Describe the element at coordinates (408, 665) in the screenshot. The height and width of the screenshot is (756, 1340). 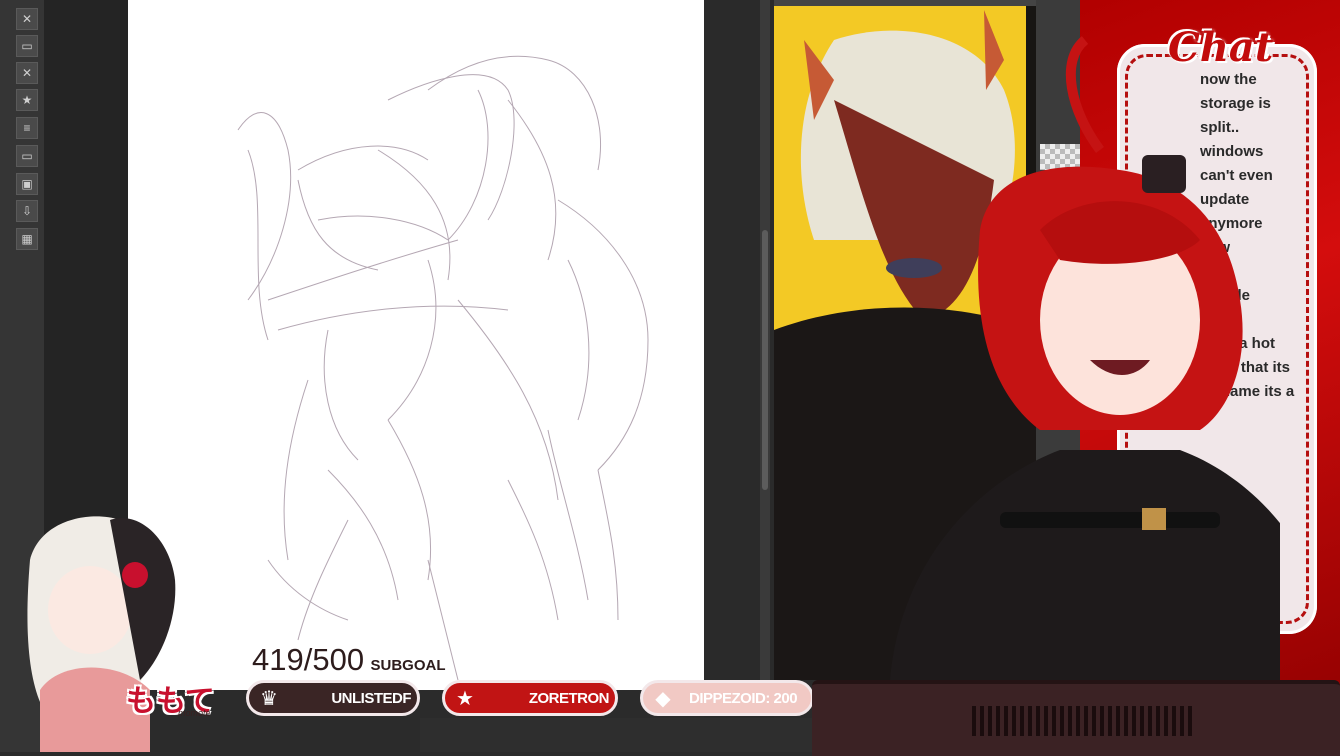
I see `subgoal-label: SUBGOAL` at that location.